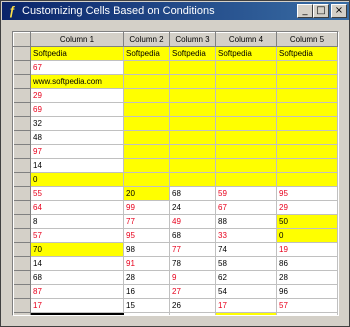 The image size is (350, 327). Describe the element at coordinates (246, 313) in the screenshot. I see `grid-cell: 60` at that location.